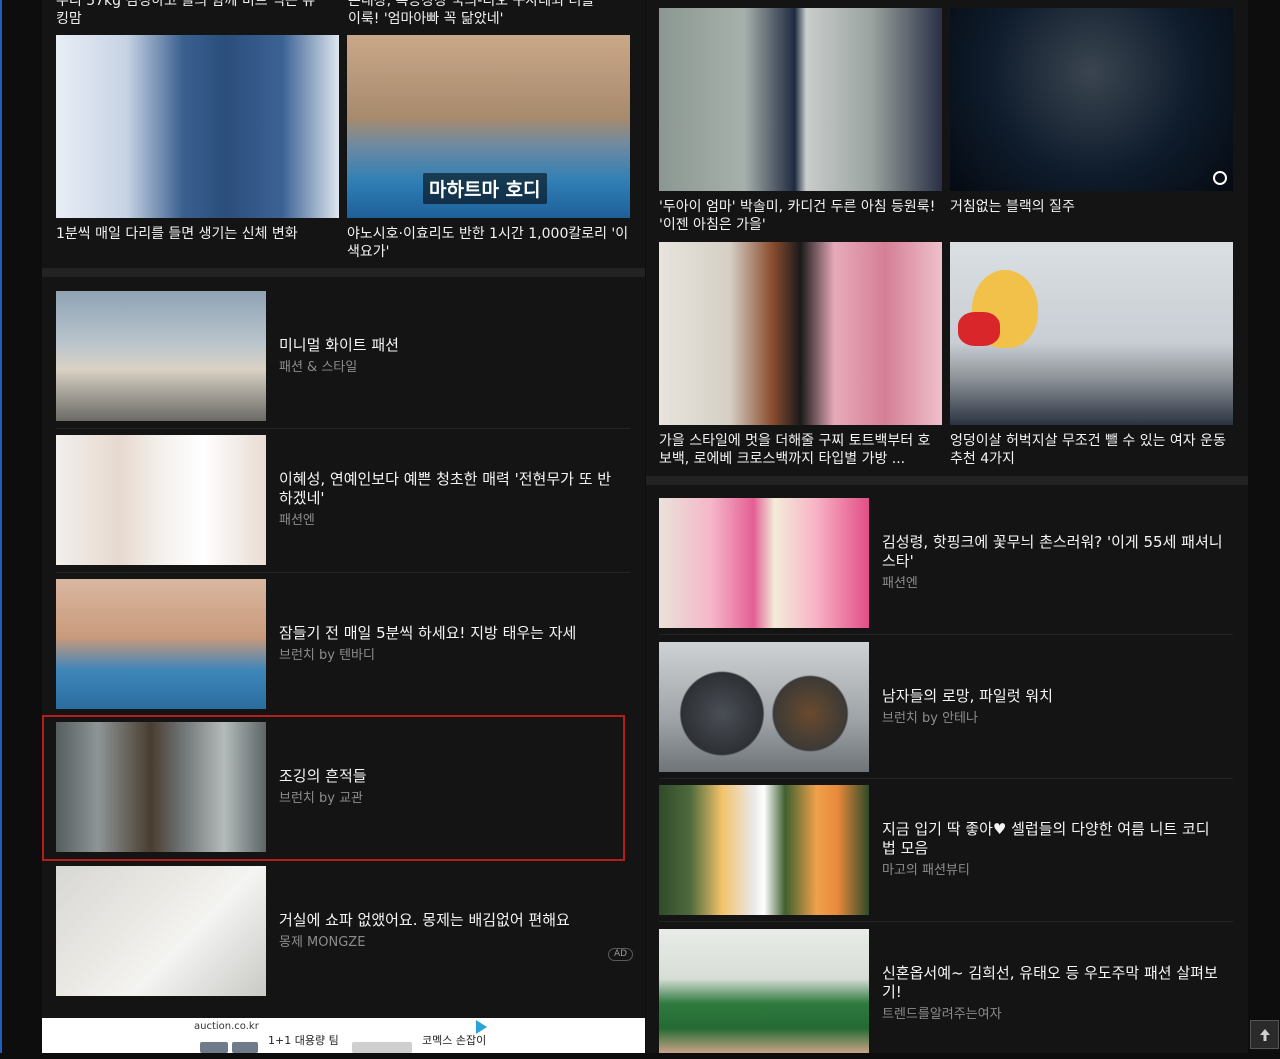  I want to click on article-source: 몽제 MONGZE, so click(322, 942).